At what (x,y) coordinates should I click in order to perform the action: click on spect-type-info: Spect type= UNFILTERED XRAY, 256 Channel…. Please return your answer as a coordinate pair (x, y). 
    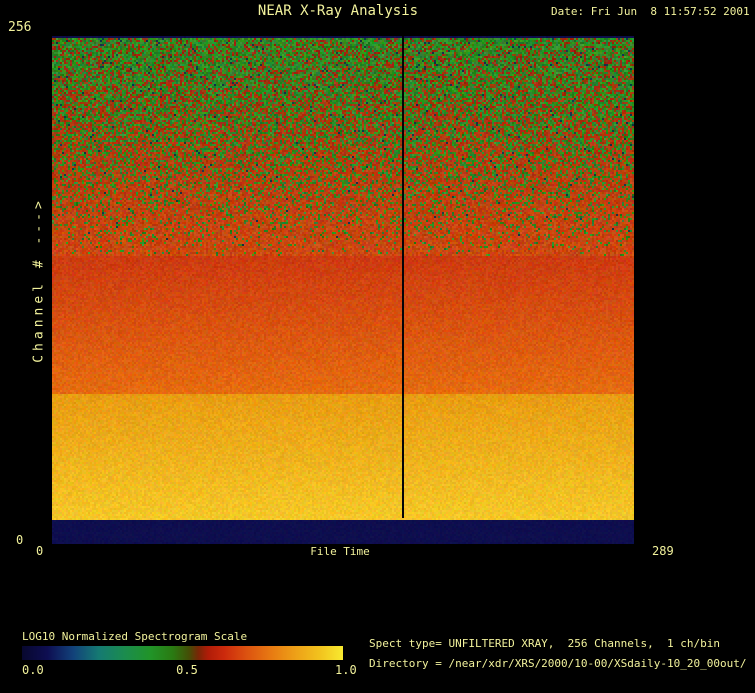
    Looking at the image, I should click on (544, 643).